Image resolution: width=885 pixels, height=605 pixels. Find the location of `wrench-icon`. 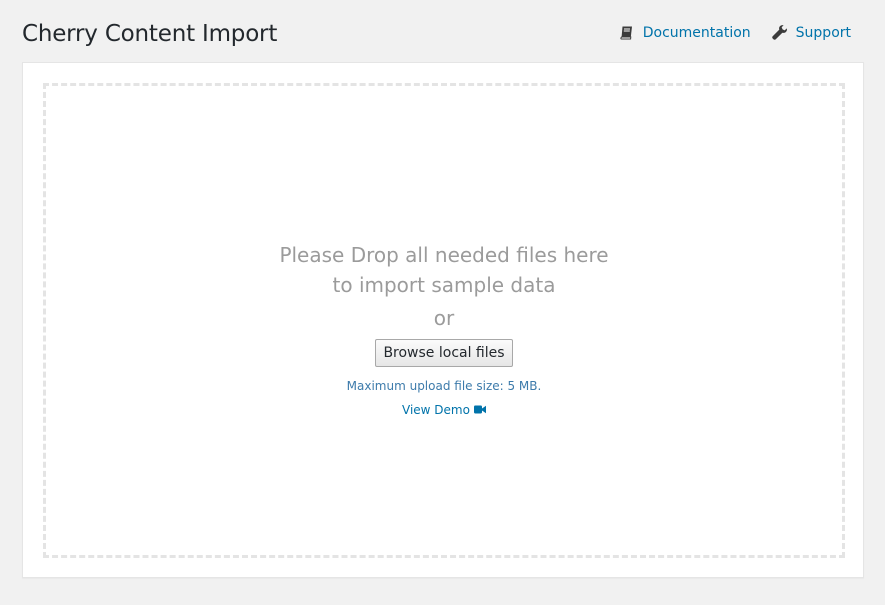

wrench-icon is located at coordinates (779, 32).